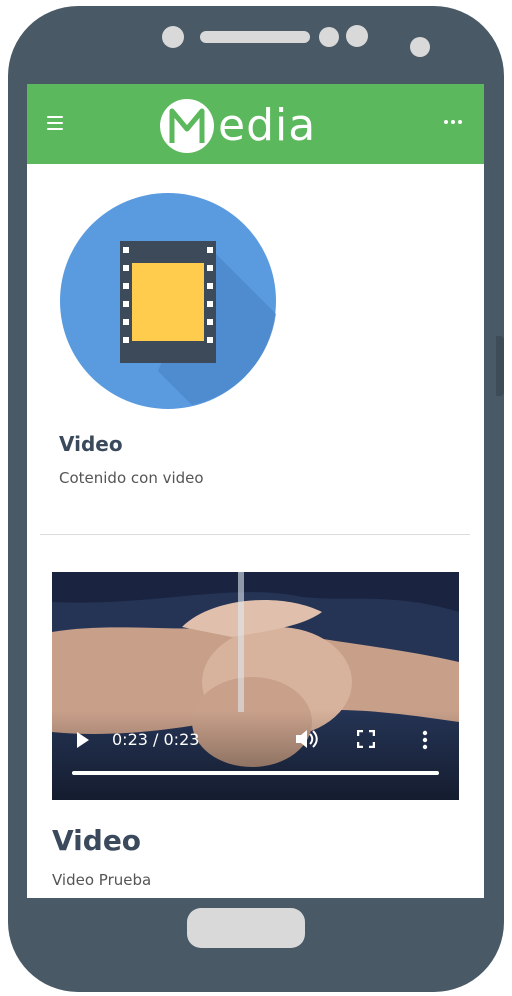 The height and width of the screenshot is (996, 512). Describe the element at coordinates (131, 478) in the screenshot. I see `content-card-subtitle: Cotenido con video` at that location.